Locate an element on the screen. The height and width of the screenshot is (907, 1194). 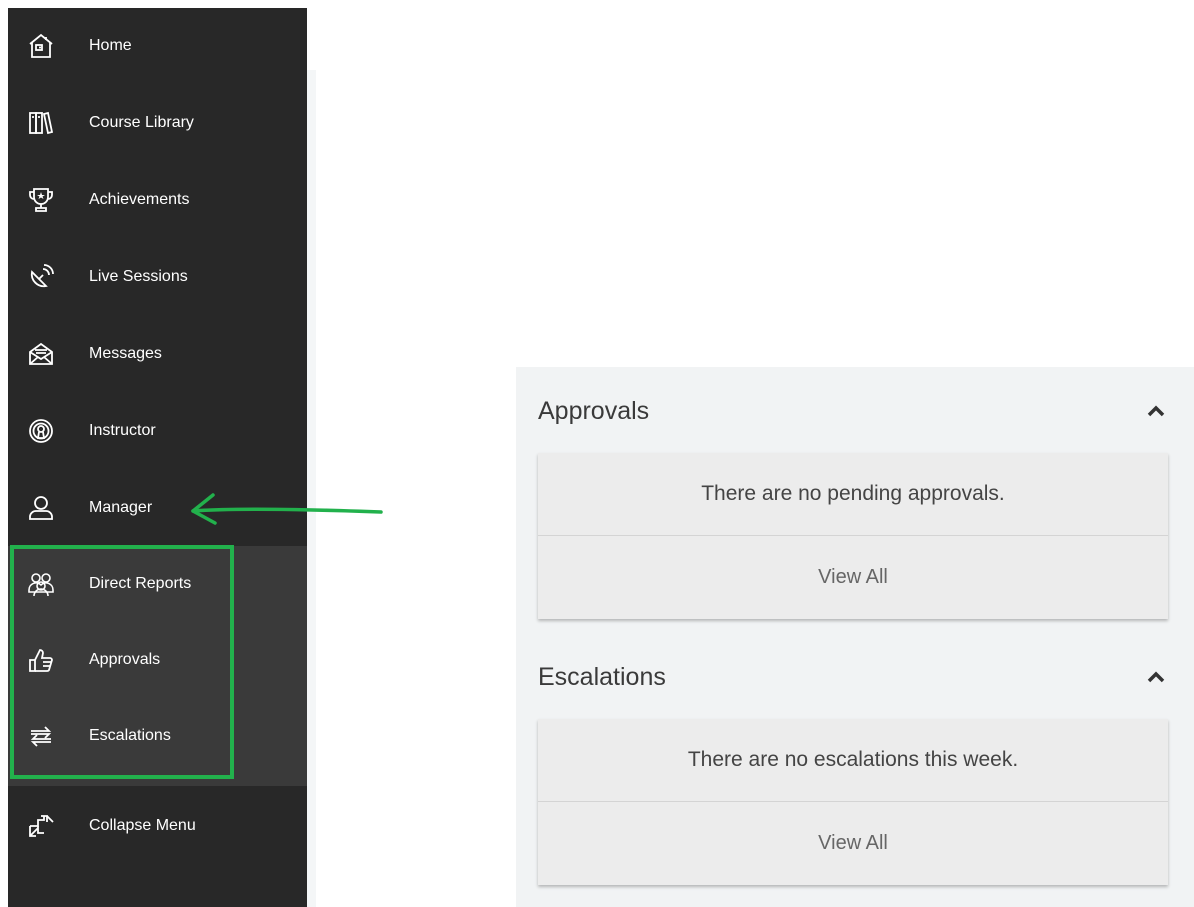
sidebar-item-collapse-menu: Collapse Menu is located at coordinates (157, 826).